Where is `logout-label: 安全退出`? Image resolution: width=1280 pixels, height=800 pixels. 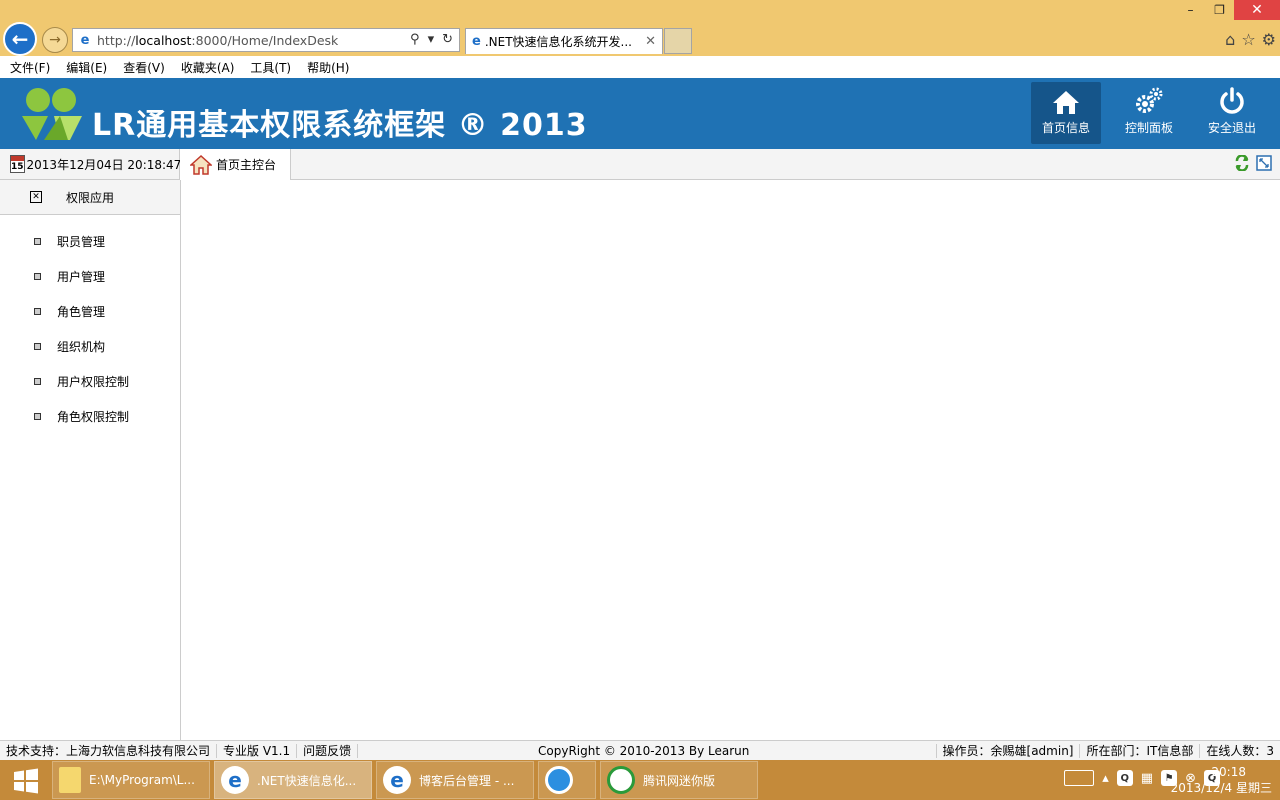 logout-label: 安全退出 is located at coordinates (1231, 128).